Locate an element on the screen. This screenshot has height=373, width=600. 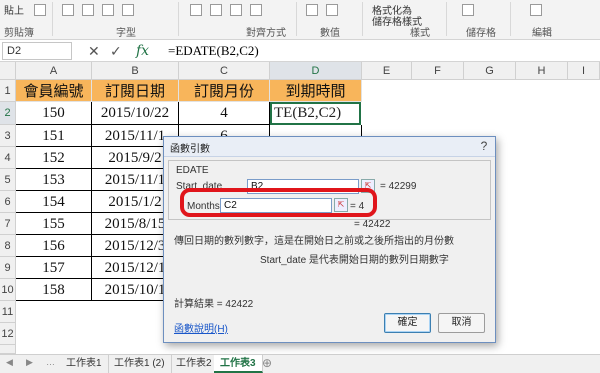
align-center-icon is located at coordinates (216, 10).